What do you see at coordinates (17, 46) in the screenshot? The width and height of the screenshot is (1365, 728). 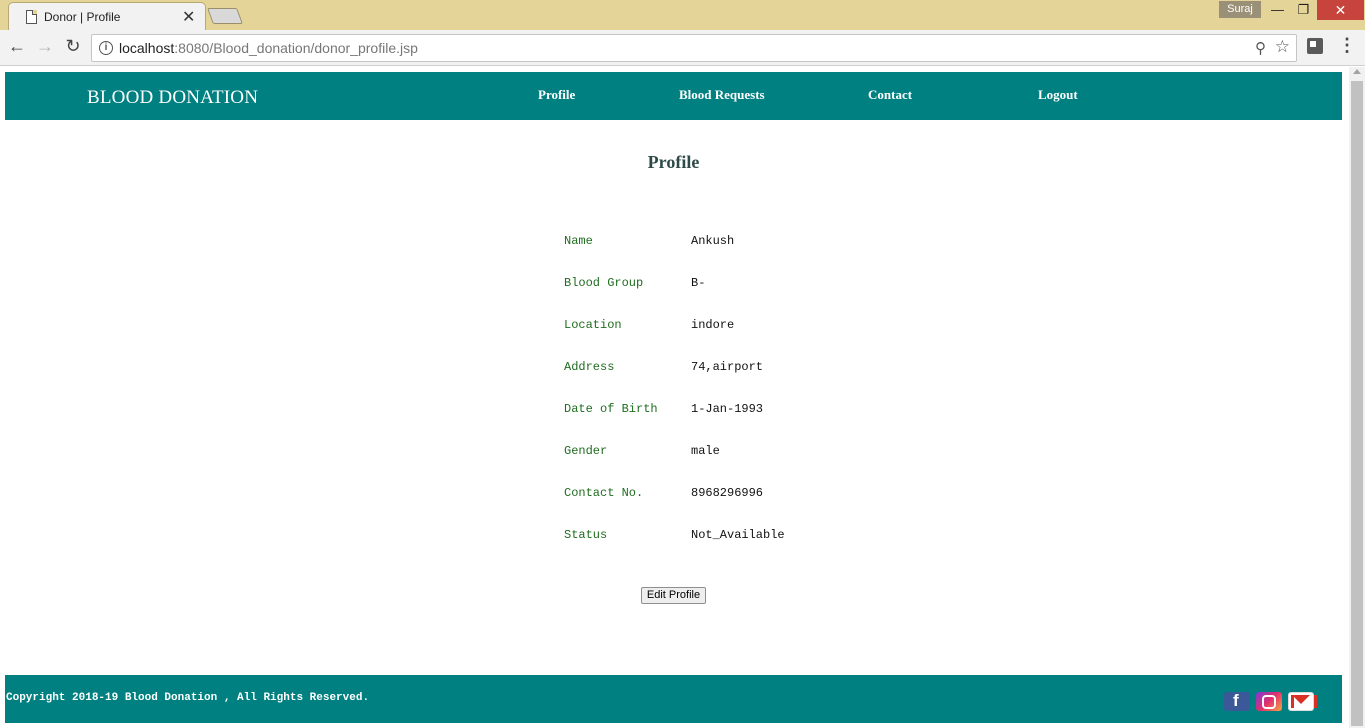 I see `back-arrow-icon: ←` at bounding box center [17, 46].